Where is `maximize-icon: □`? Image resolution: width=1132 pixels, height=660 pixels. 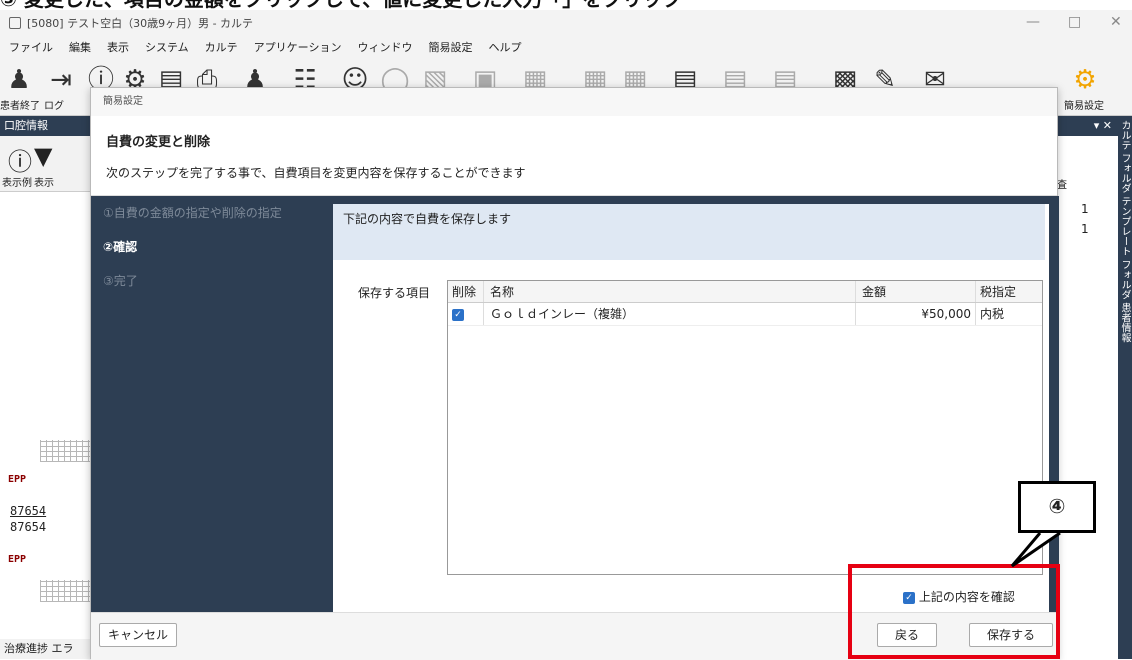 maximize-icon: □ is located at coordinates (1074, 22).